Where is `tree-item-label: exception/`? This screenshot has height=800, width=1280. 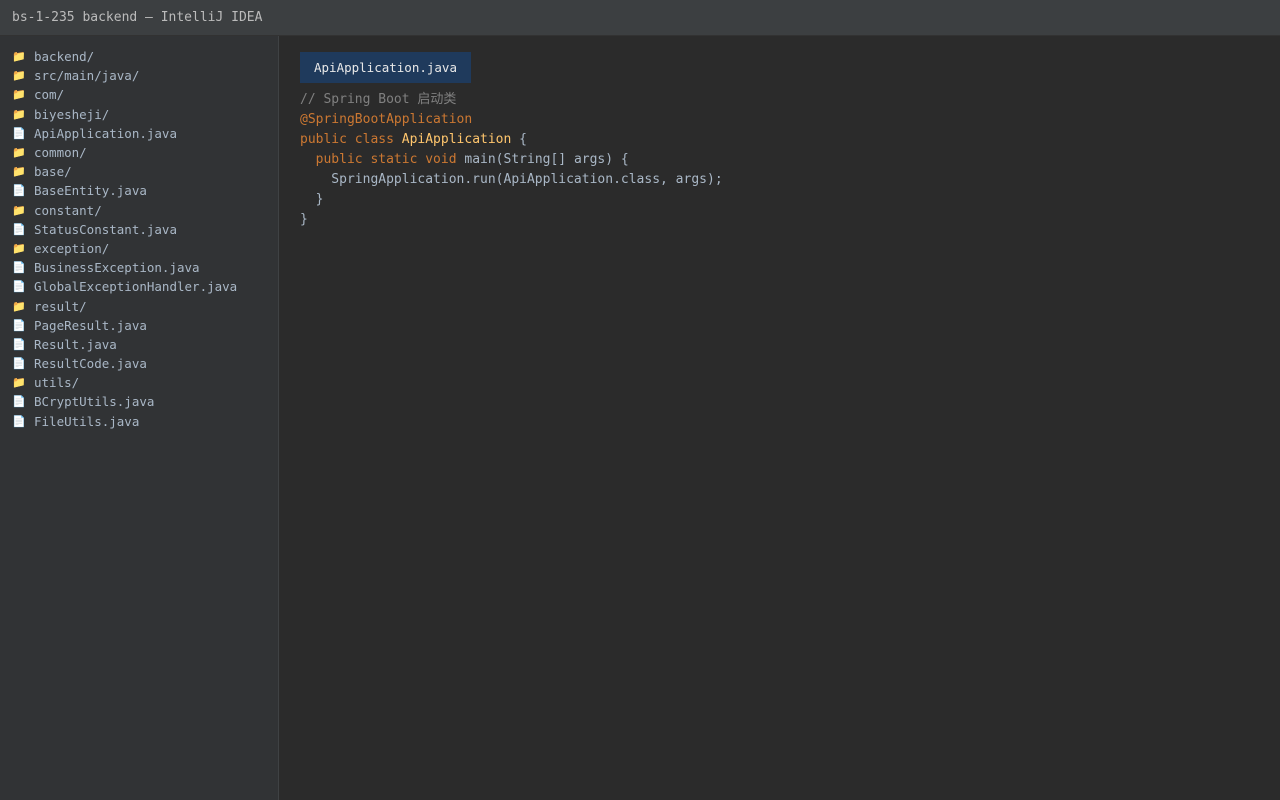 tree-item-label: exception/ is located at coordinates (72, 248).